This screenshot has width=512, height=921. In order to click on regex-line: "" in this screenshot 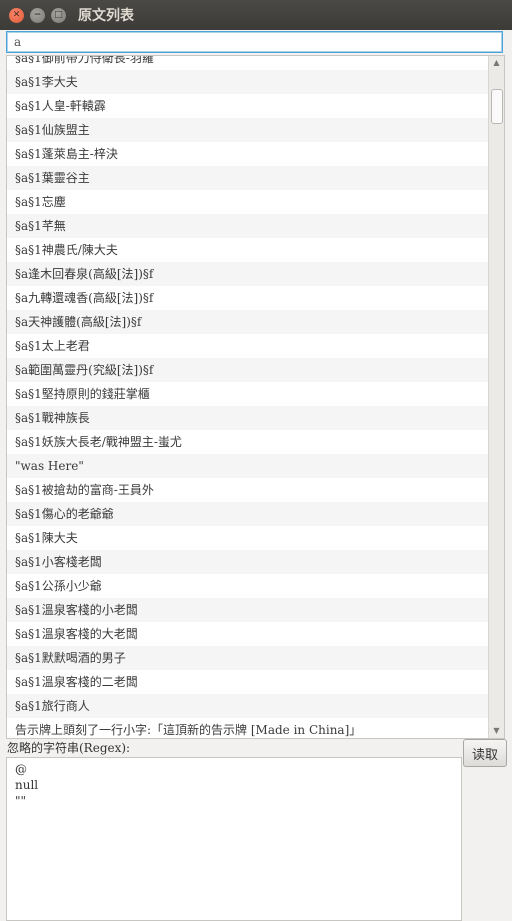, I will do `click(21, 801)`.